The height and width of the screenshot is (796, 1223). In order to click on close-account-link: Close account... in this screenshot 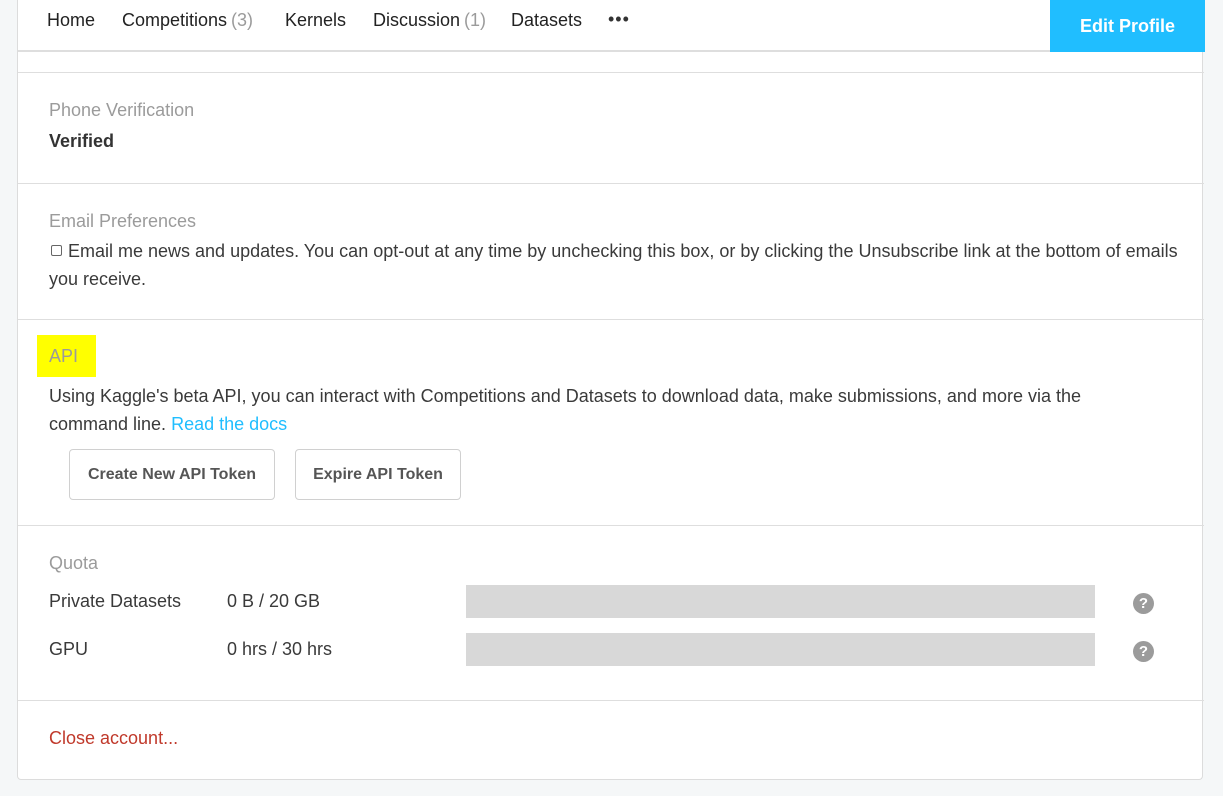, I will do `click(113, 738)`.